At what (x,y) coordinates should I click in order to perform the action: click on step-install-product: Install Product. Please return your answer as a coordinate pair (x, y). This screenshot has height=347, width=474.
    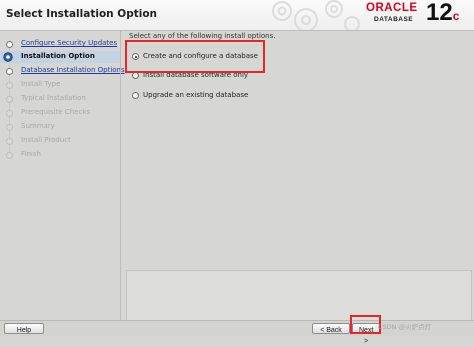
    Looking at the image, I should click on (60, 141).